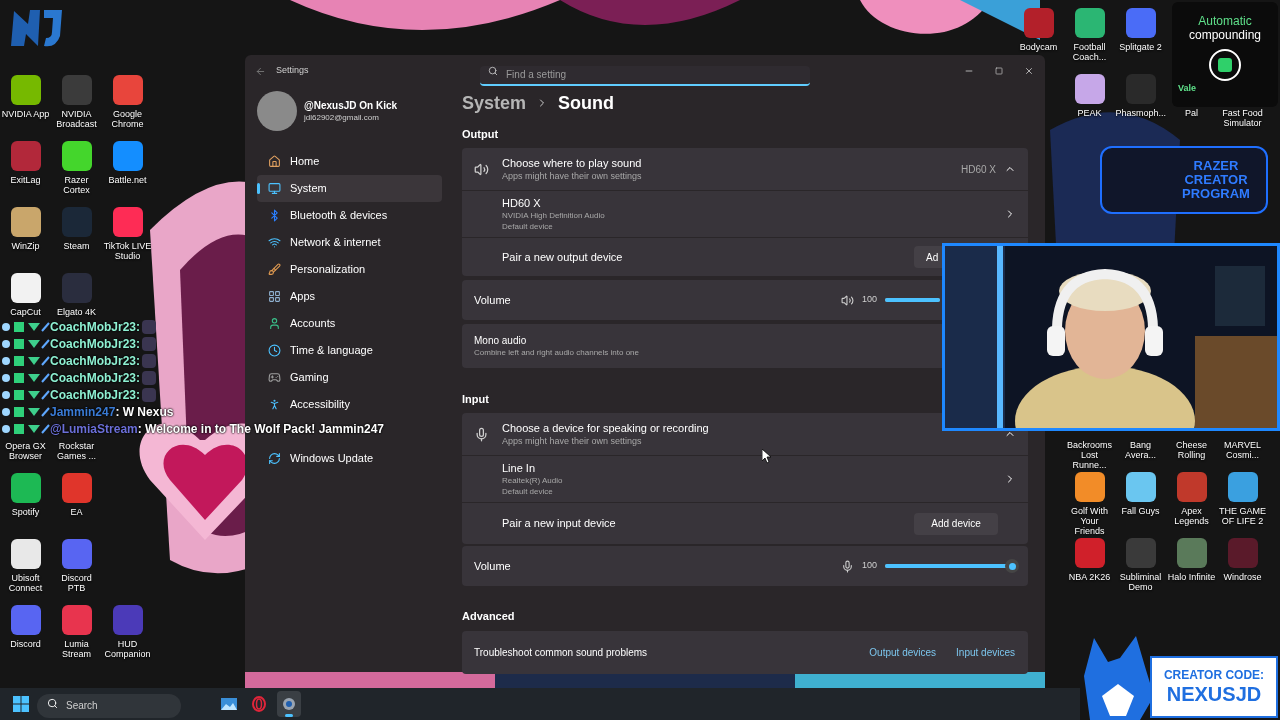  I want to click on troubleshoot-link: Output devices, so click(903, 652).